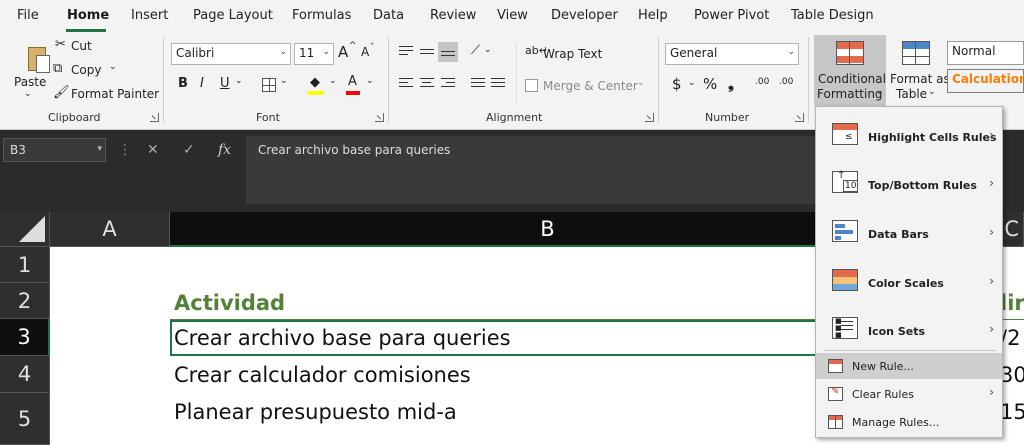  Describe the element at coordinates (88, 15) in the screenshot. I see `tab-home: Home` at that location.